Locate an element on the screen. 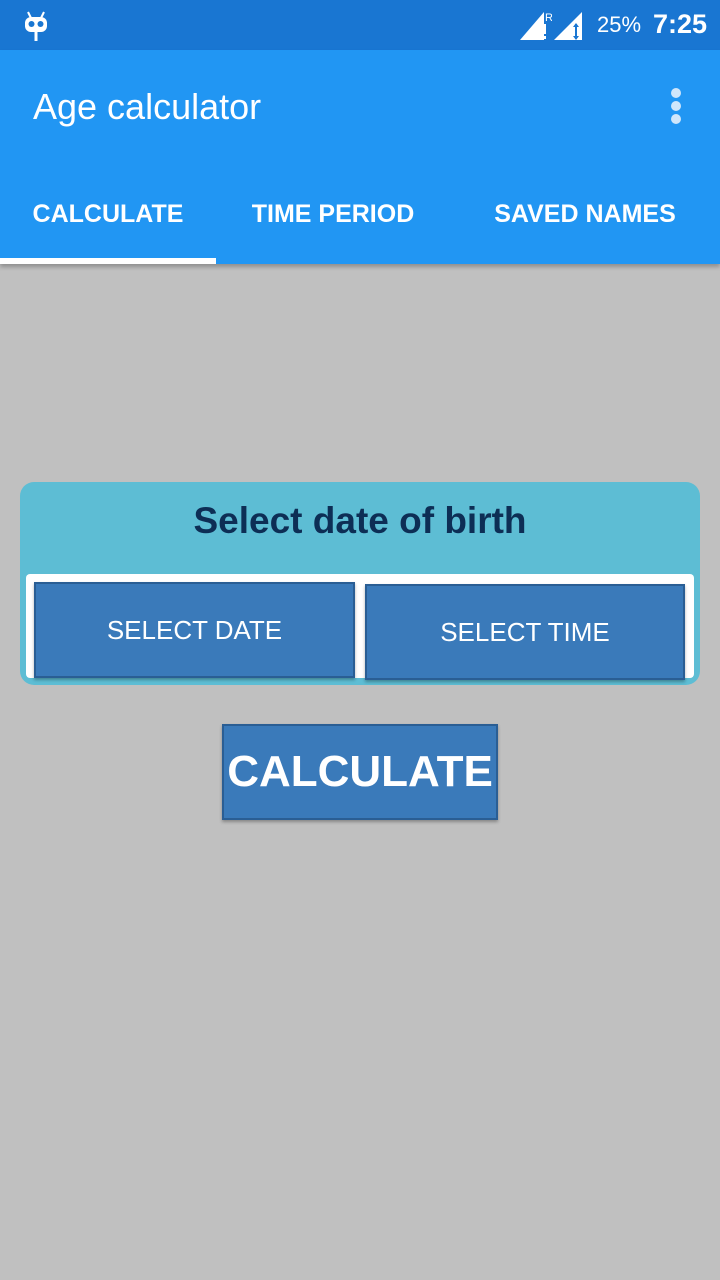 The width and height of the screenshot is (720, 1280). signal-roaming-icon: R is located at coordinates (536, 26).